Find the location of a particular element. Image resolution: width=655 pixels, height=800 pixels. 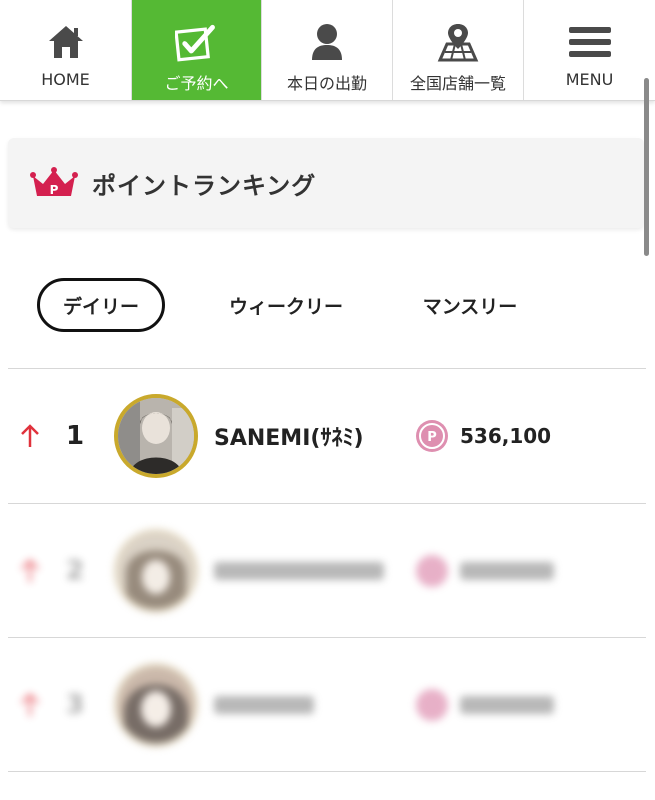

home-icon is located at coordinates (66, 42).